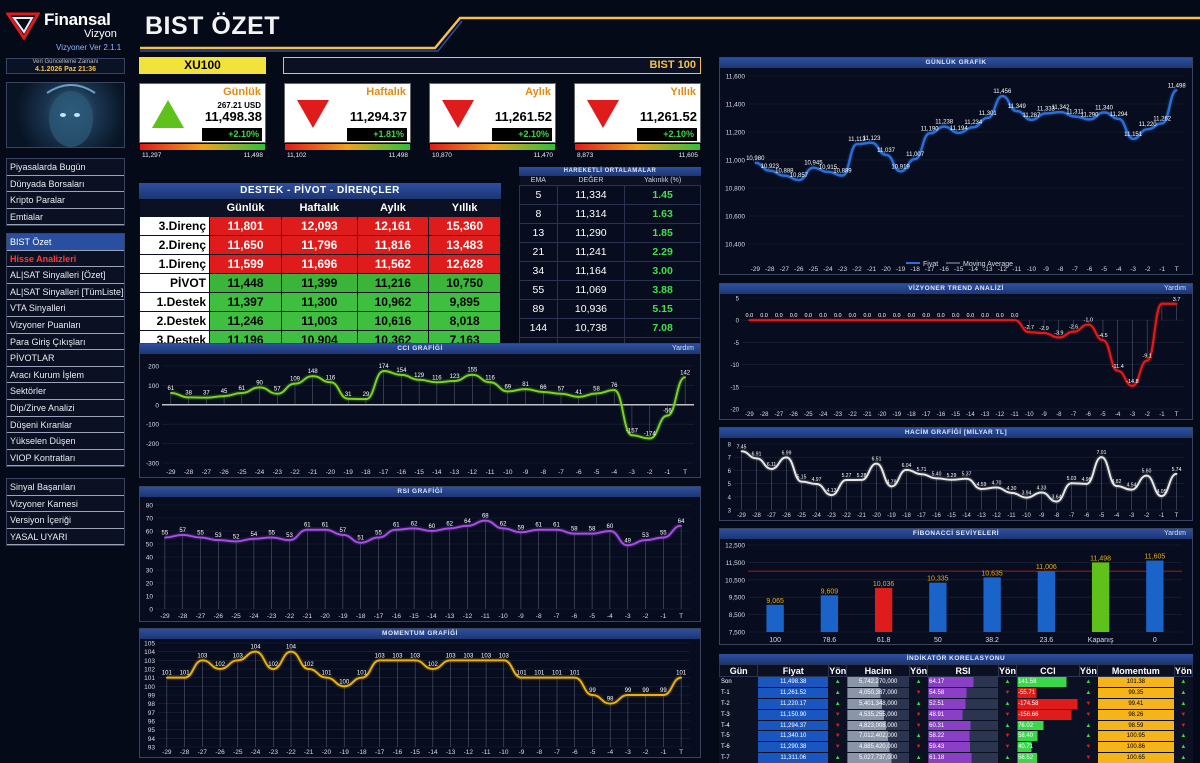 Image resolution: width=1200 pixels, height=763 pixels. What do you see at coordinates (670, 34) in the screenshot?
I see `title-underline` at bounding box center [670, 34].